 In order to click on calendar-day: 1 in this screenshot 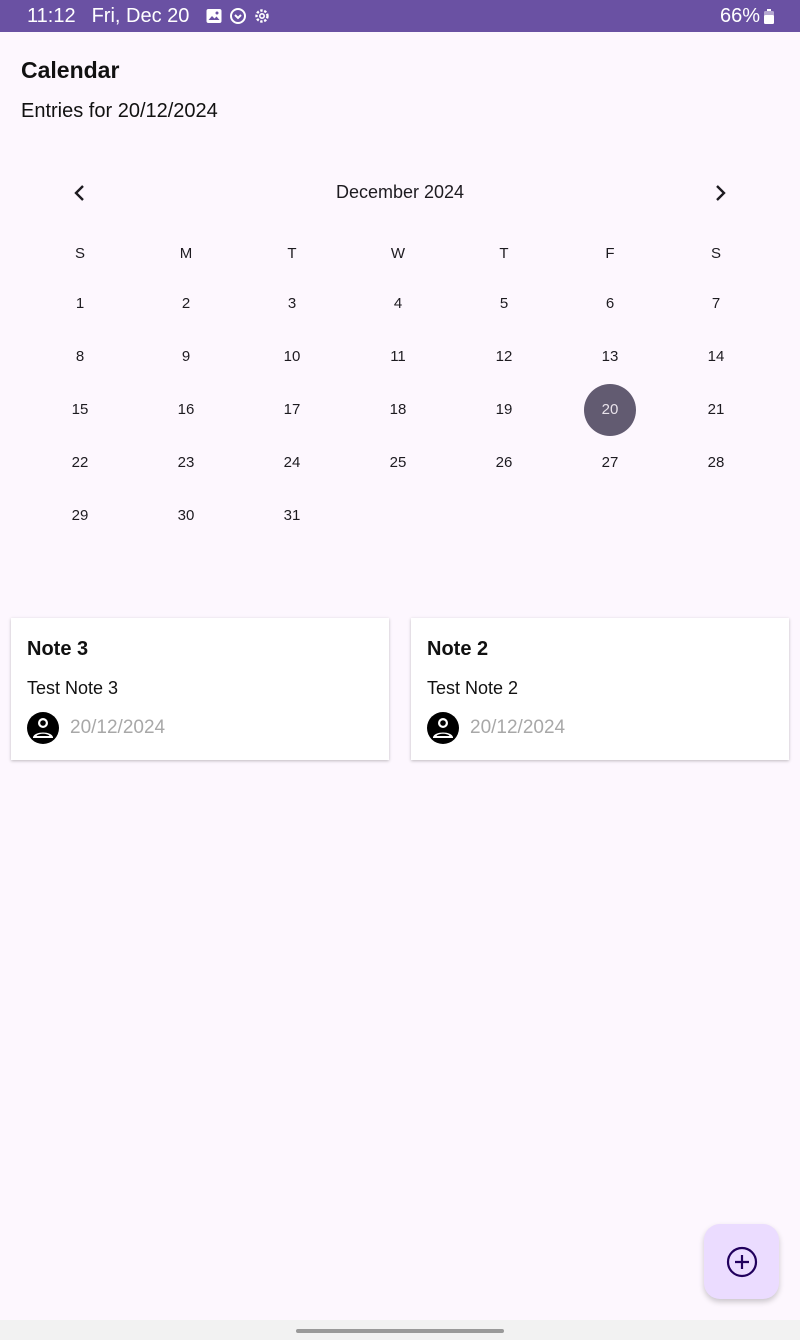, I will do `click(80, 303)`.